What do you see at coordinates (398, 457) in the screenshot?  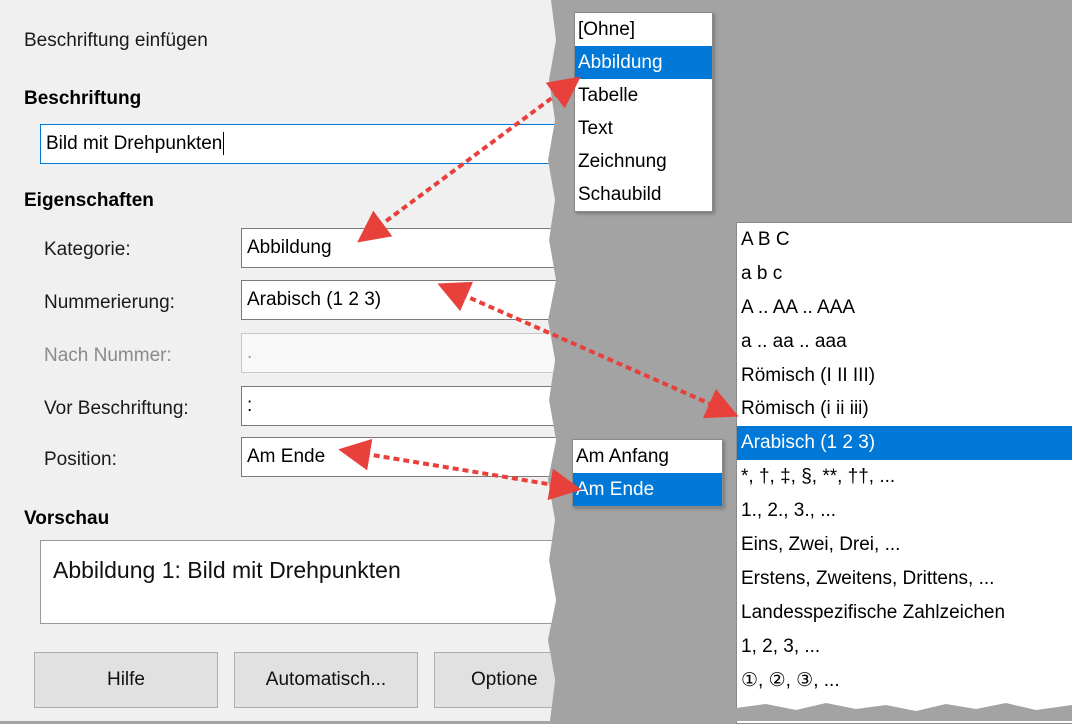 I see `position-dropdown: Am Ende` at bounding box center [398, 457].